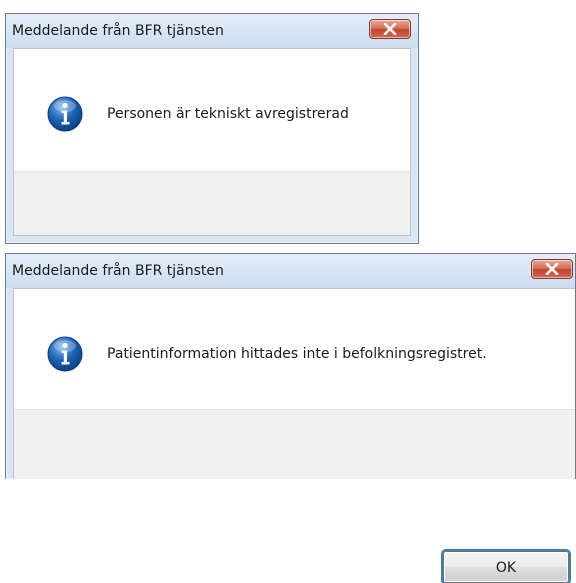 The width and height of the screenshot is (576, 583). I want to click on message-text: Personen är tekniskt avregistrerad, so click(228, 114).